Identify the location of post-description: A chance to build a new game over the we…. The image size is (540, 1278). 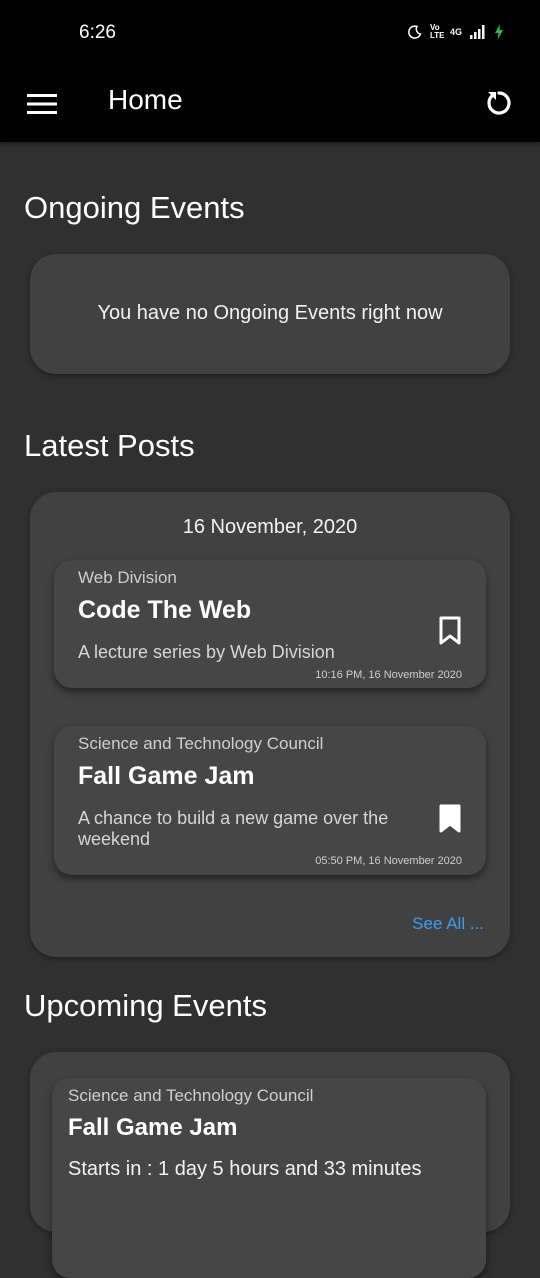
(233, 828).